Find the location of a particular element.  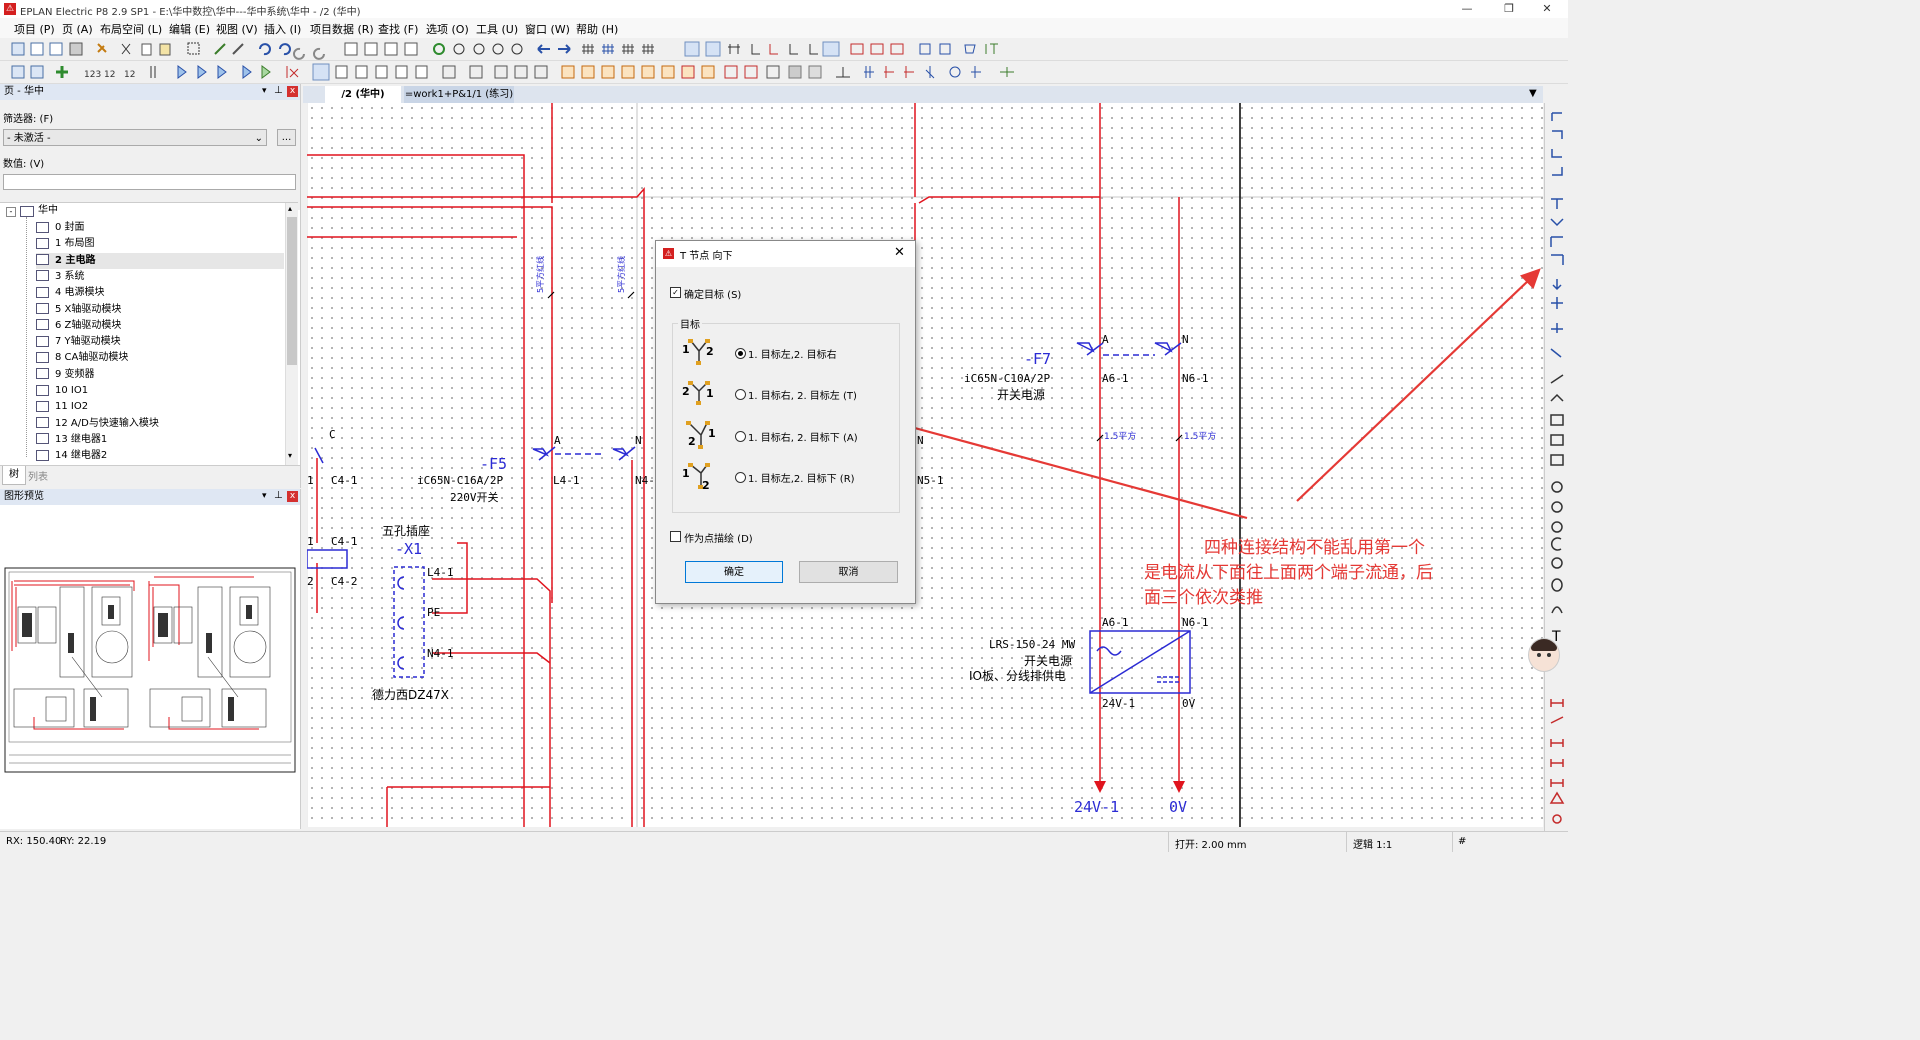

dialog-titlebar: ⚠ T 节点 向下 ✕ is located at coordinates (785, 254).